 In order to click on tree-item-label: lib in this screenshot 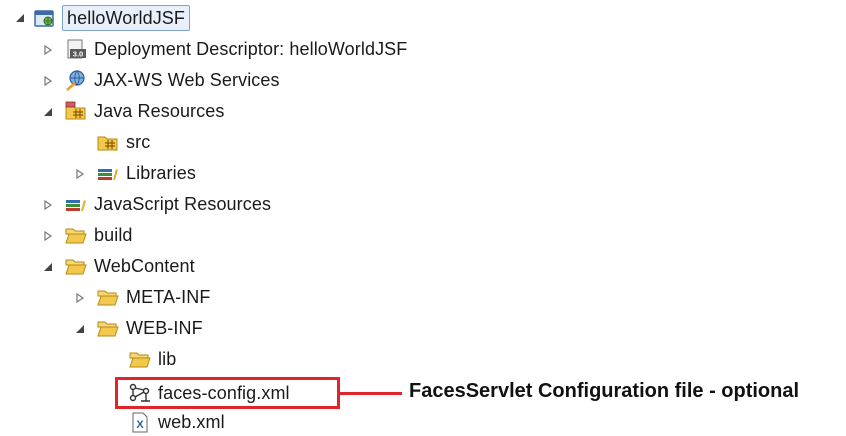, I will do `click(167, 359)`.